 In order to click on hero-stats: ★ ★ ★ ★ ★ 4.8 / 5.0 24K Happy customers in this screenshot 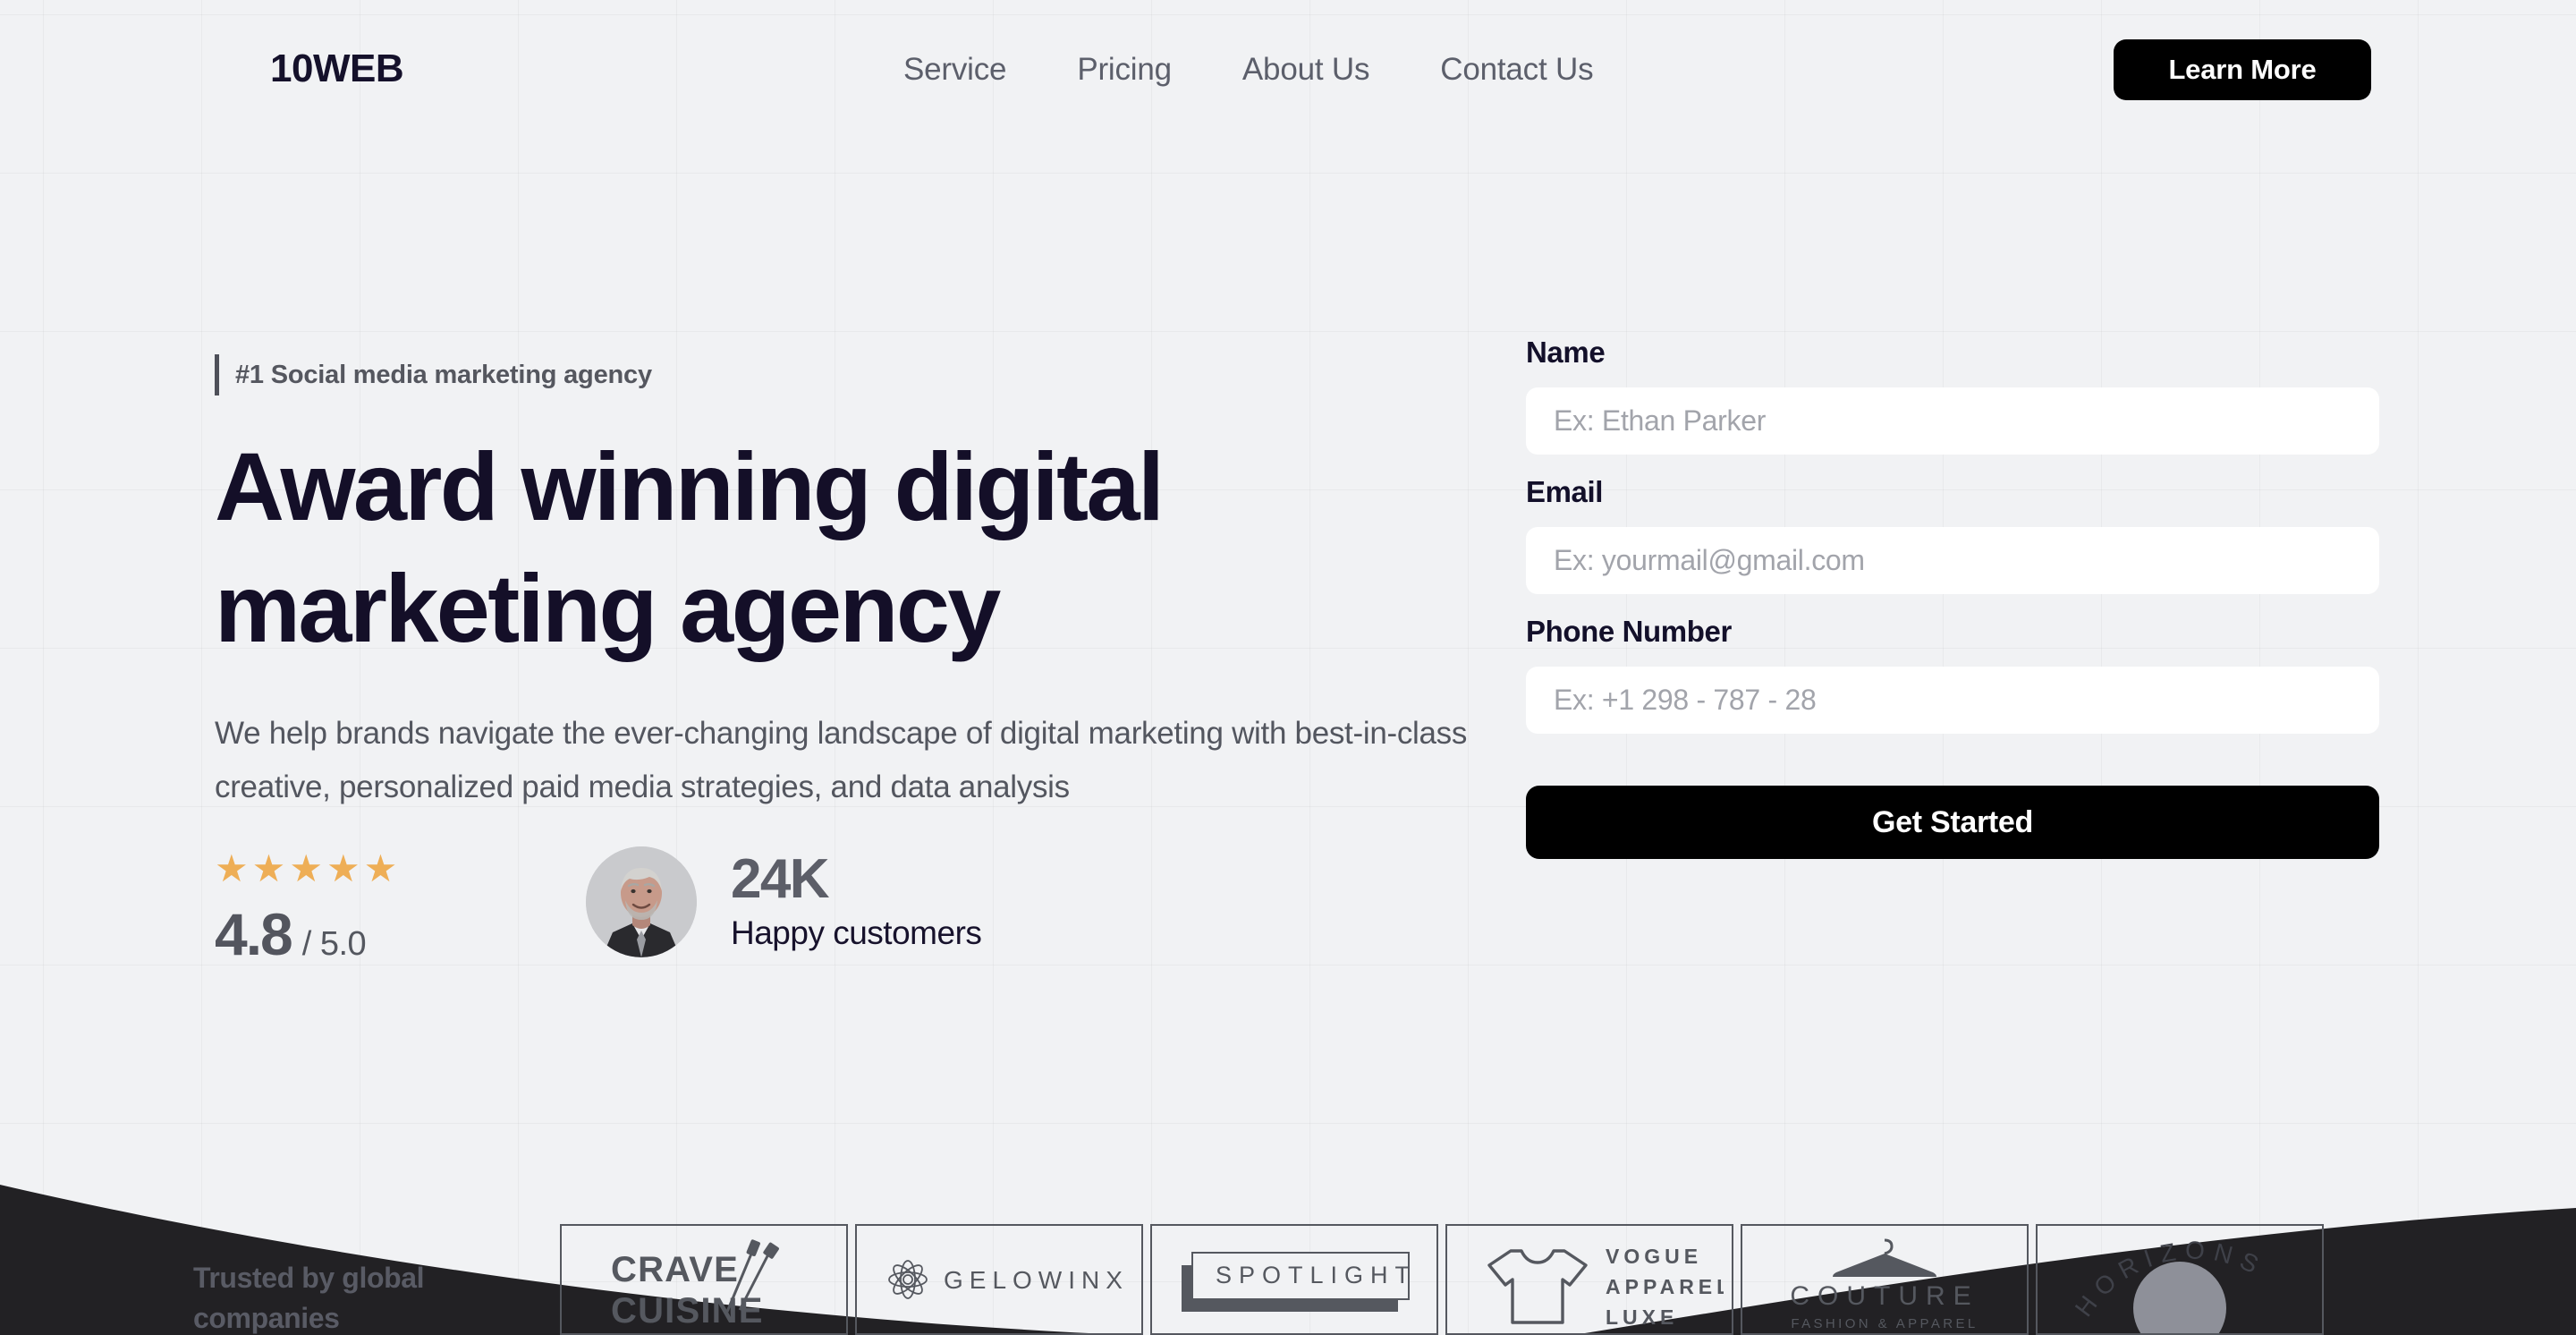, I will do `click(598, 904)`.